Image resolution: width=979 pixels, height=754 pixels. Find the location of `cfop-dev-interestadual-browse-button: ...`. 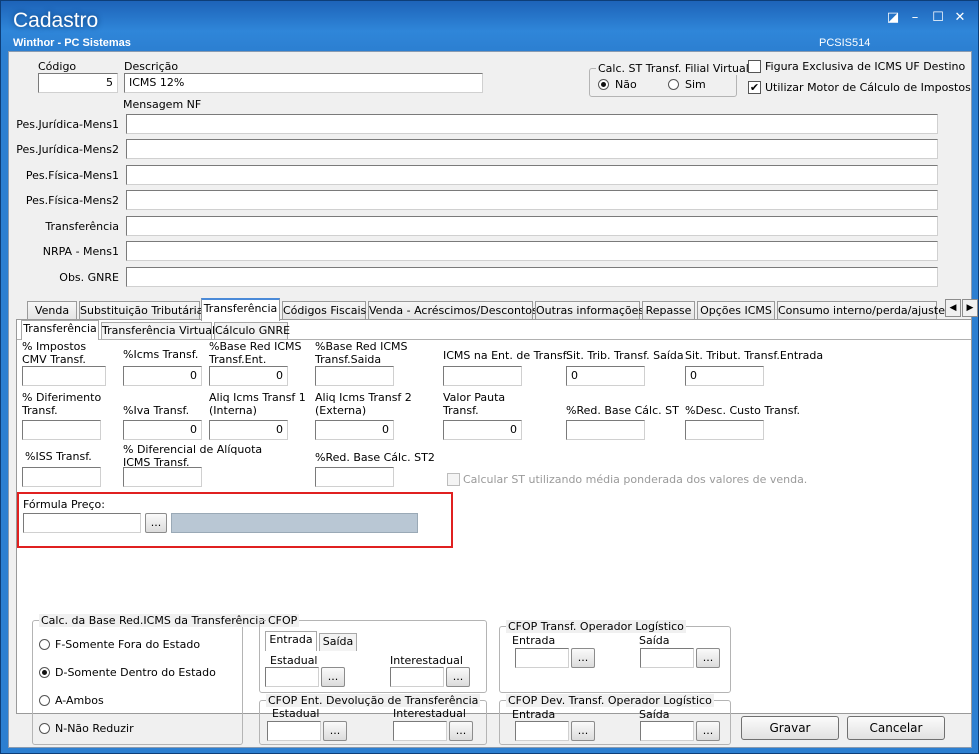

cfop-dev-interestadual-browse-button: ... is located at coordinates (461, 731).